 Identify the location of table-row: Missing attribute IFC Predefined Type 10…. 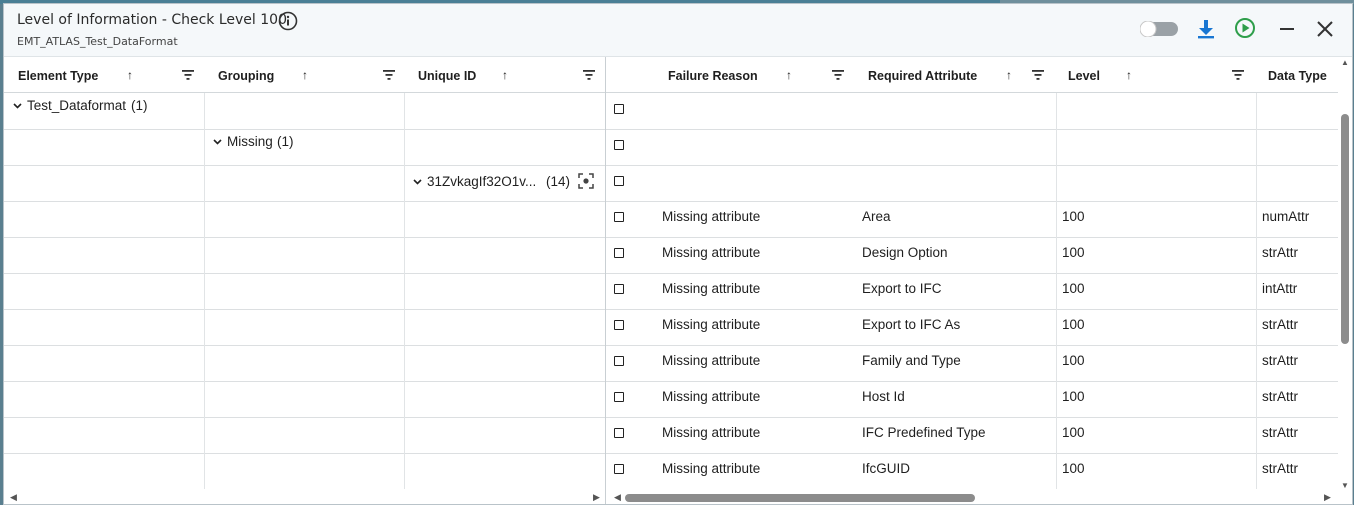
(972, 435).